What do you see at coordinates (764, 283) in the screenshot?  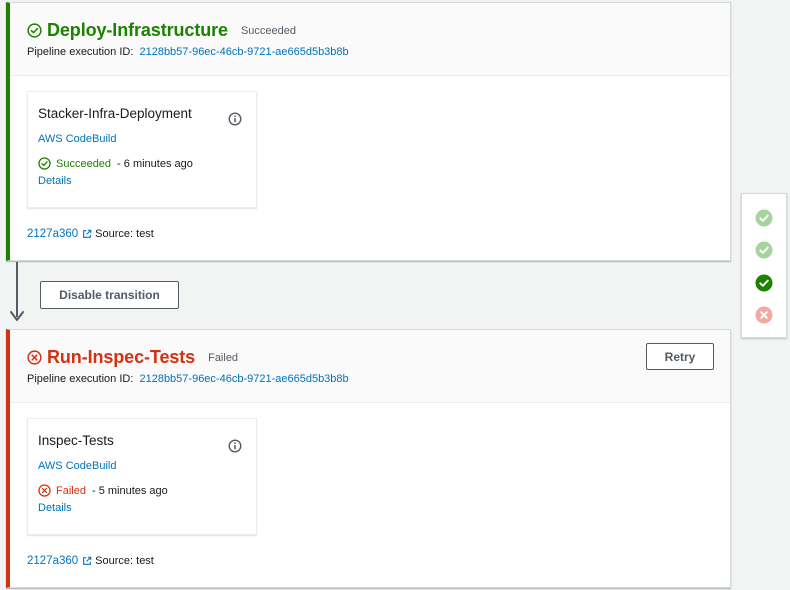 I see `history-success-icon` at bounding box center [764, 283].